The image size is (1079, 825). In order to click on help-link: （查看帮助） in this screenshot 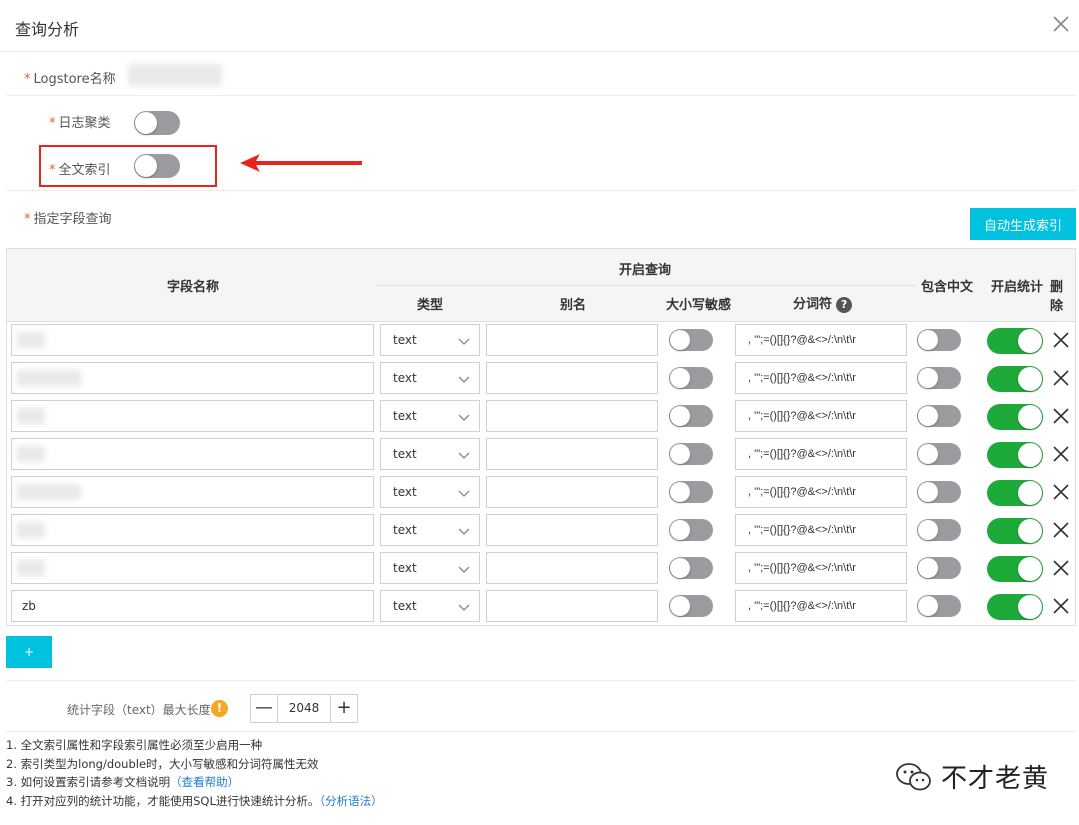, I will do `click(204, 782)`.